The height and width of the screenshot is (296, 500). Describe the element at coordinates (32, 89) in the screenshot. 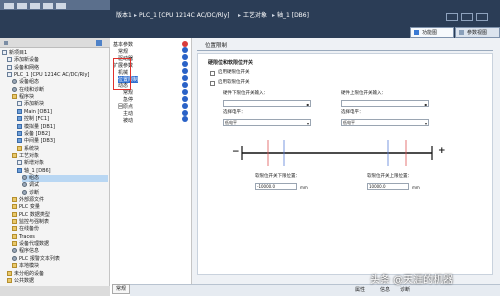

I see `tree-item-label: 在线和诊断` at that location.